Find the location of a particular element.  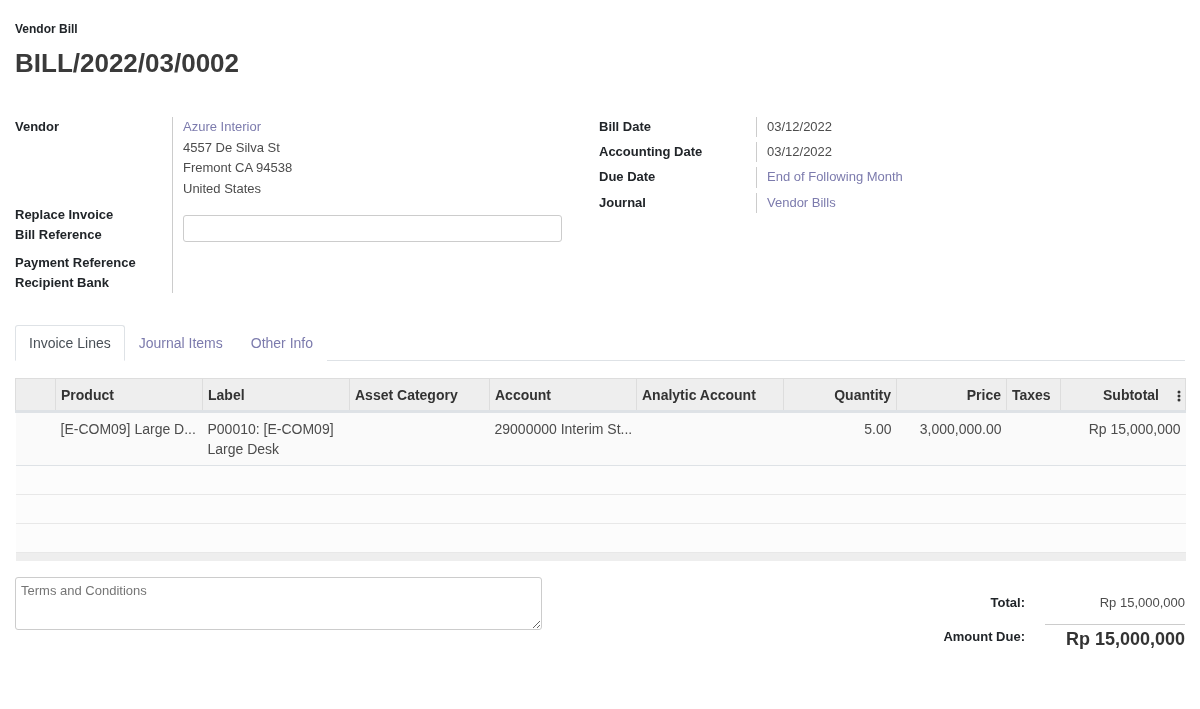

field-label: Journal is located at coordinates (622, 202).